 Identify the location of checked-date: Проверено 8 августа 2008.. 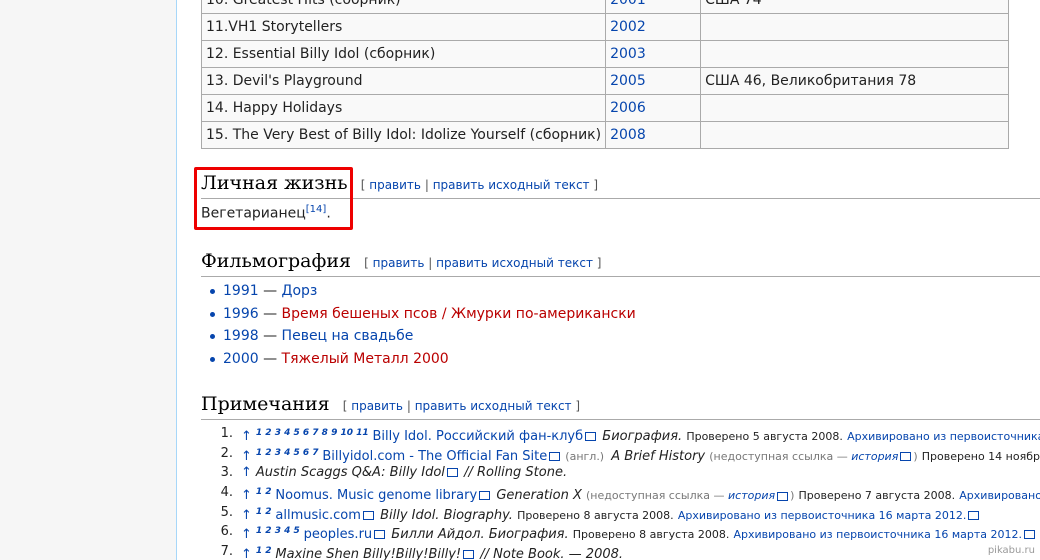
(651, 535).